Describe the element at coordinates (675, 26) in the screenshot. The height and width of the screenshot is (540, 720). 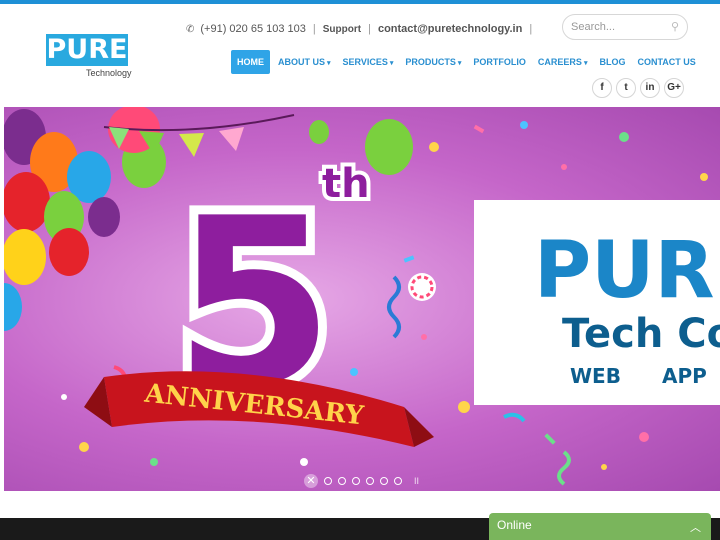
I see `search-icon: ⚲` at that location.